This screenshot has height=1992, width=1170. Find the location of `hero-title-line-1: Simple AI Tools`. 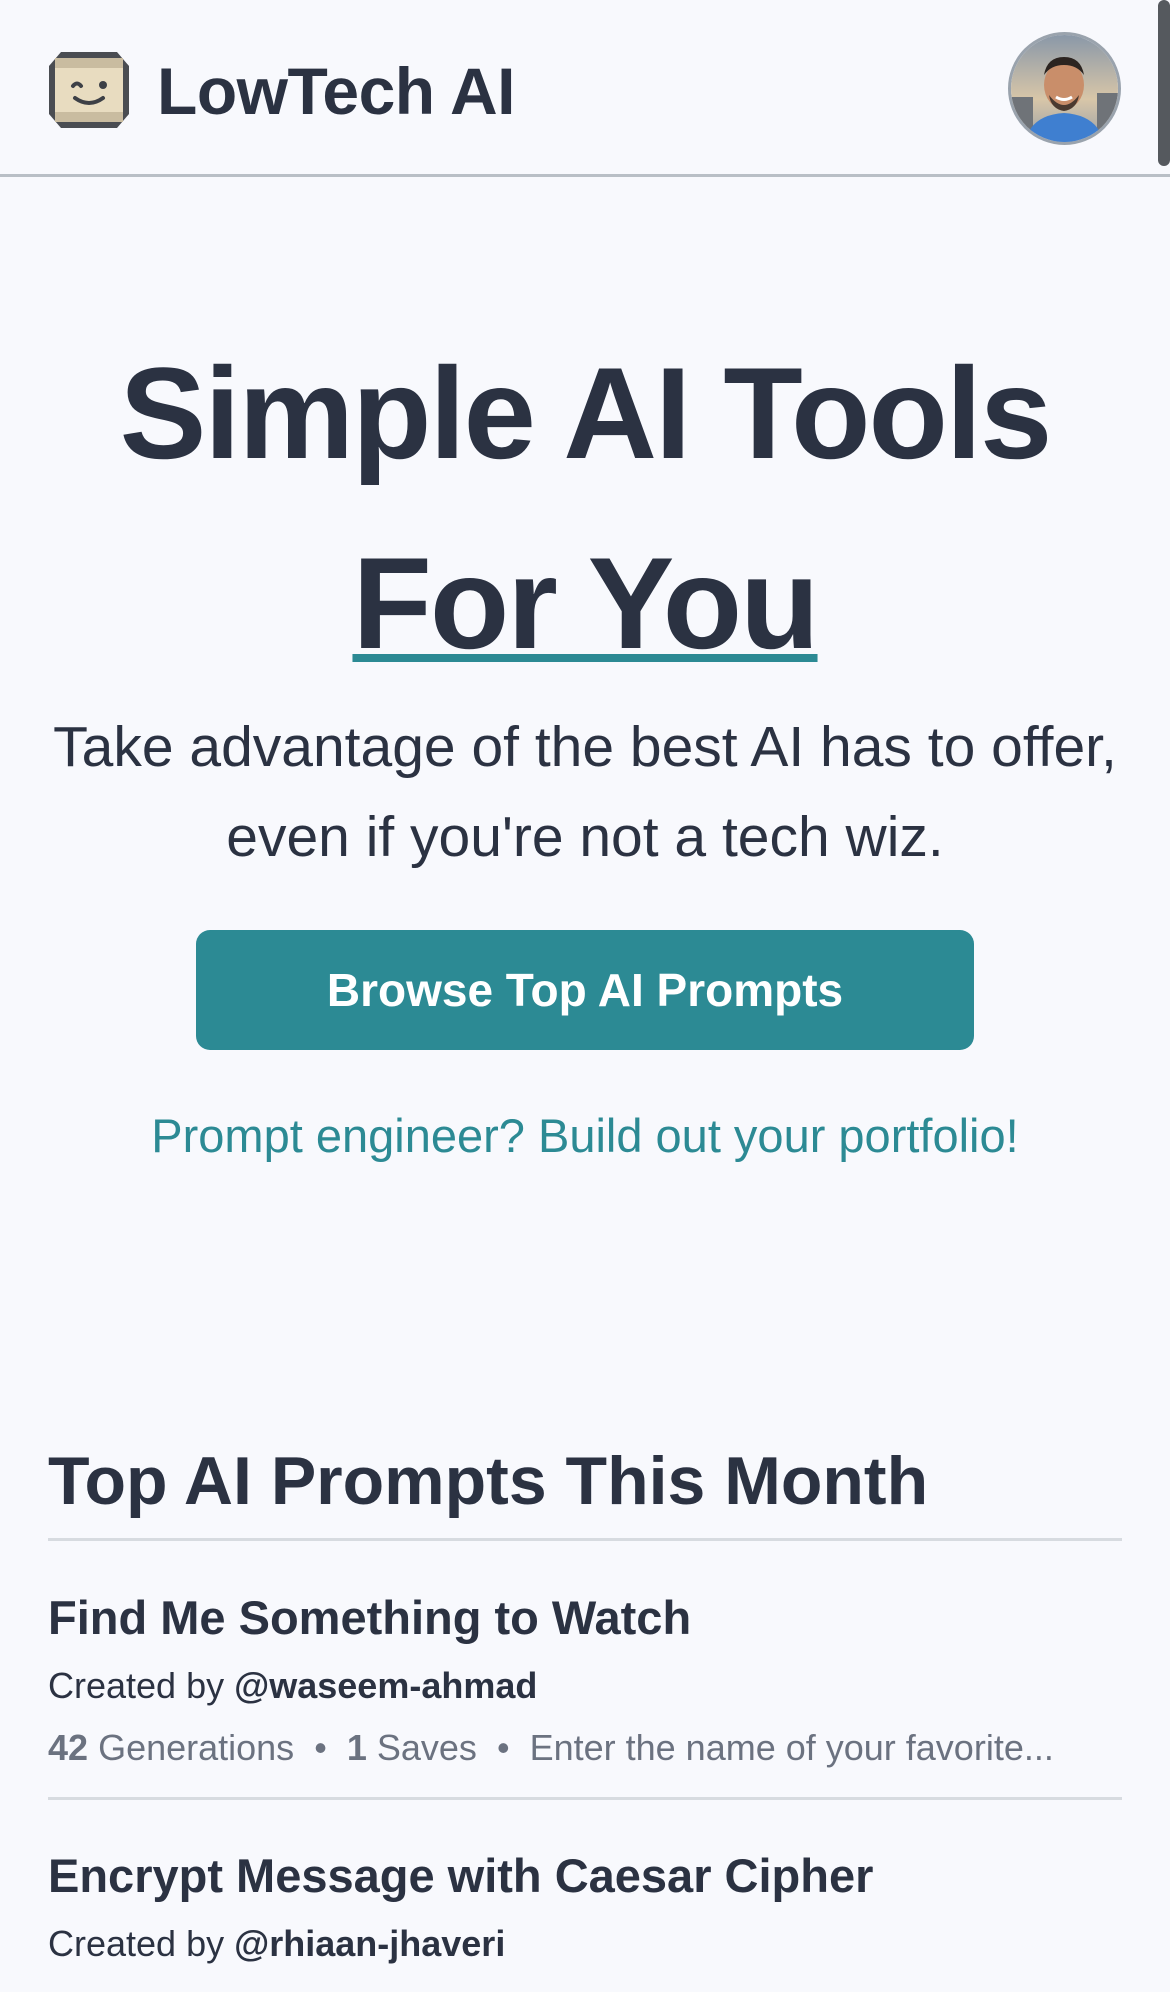

hero-title-line-1: Simple AI Tools is located at coordinates (586, 413).